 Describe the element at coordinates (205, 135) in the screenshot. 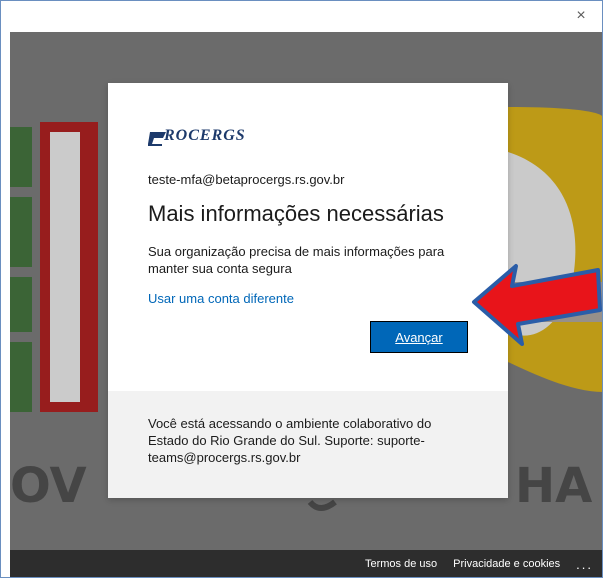

I see `logo-text: ROCERGS` at that location.